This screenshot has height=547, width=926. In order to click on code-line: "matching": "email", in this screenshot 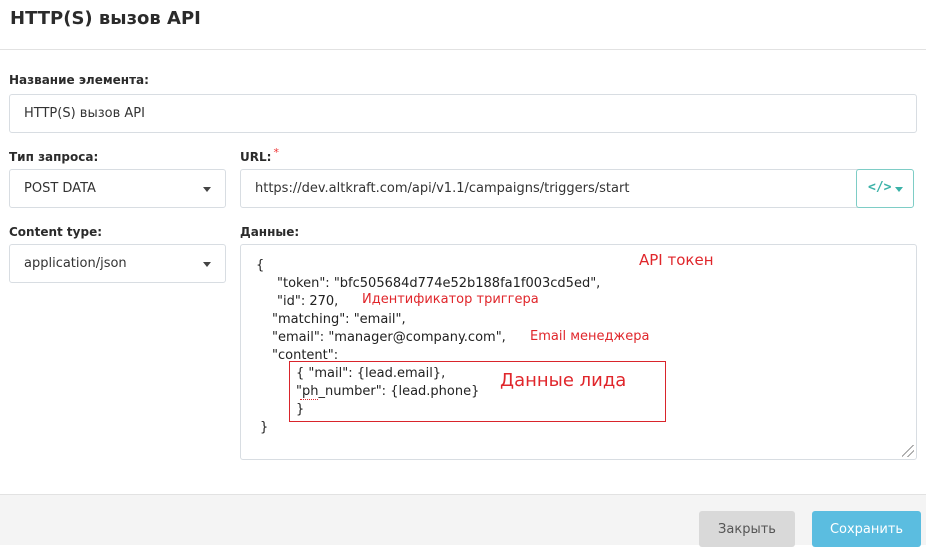, I will do `click(339, 319)`.